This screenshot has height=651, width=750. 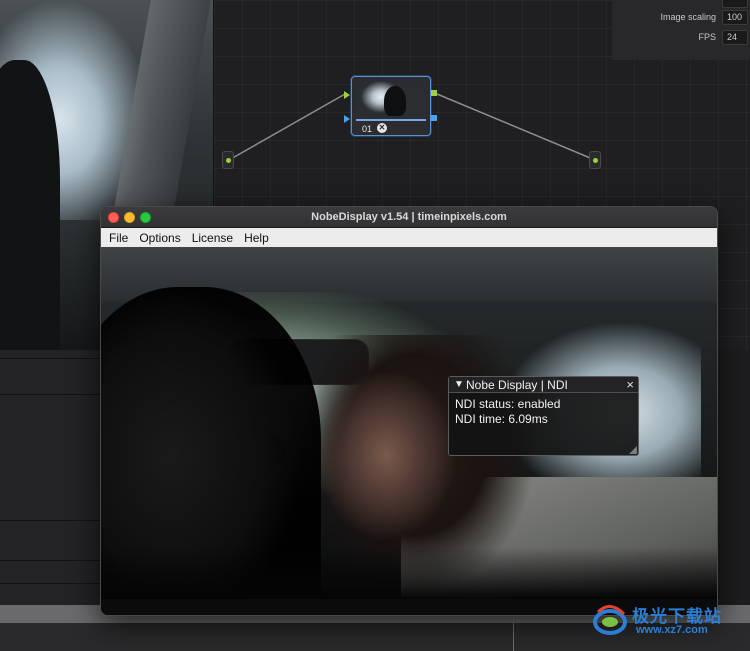 I want to click on ndi-panel-header: ▼ Nobe Display | NDI ×, so click(x=543, y=385).